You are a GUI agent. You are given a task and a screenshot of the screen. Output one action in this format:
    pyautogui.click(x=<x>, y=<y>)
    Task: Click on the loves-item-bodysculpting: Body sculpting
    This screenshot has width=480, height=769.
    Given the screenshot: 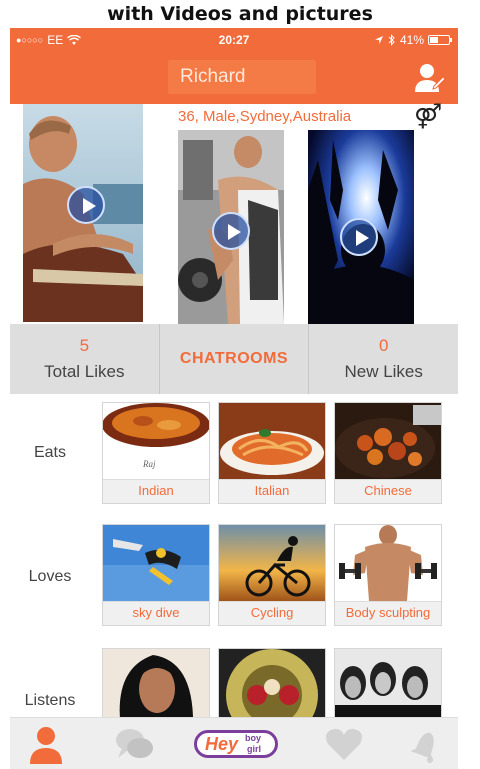 What is the action you would take?
    pyautogui.click(x=388, y=575)
    